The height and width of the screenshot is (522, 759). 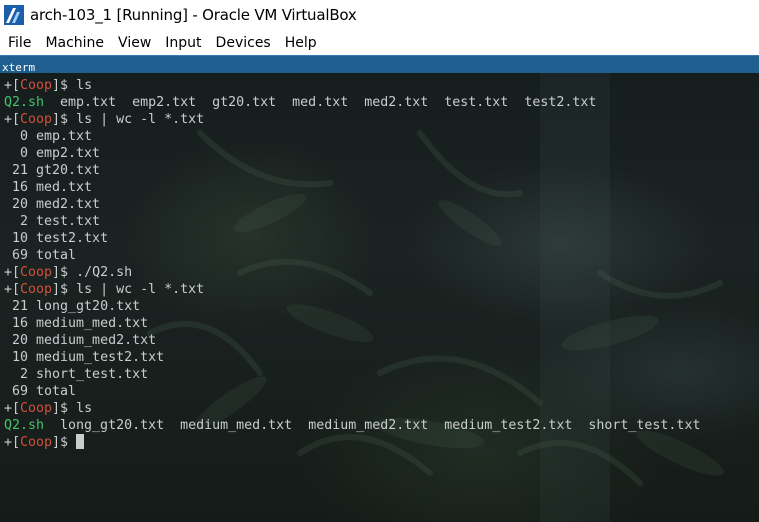 What do you see at coordinates (352, 306) in the screenshot?
I see `output-line: 21 long_gt20.txt` at bounding box center [352, 306].